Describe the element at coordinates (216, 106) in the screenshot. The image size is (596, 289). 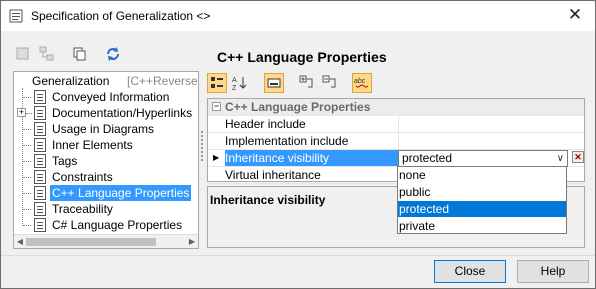
I see `collapse-icon: −` at that location.